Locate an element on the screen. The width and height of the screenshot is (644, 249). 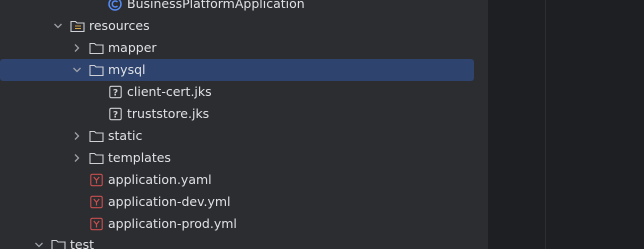
tree-item-truststore-jks: ? truststore.jks is located at coordinates (244, 114).